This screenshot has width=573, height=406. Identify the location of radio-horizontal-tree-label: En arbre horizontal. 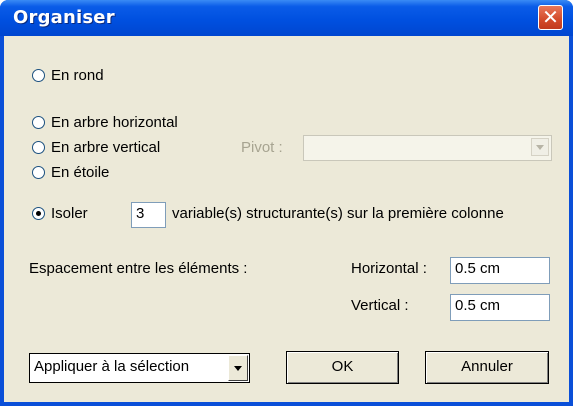
(114, 123).